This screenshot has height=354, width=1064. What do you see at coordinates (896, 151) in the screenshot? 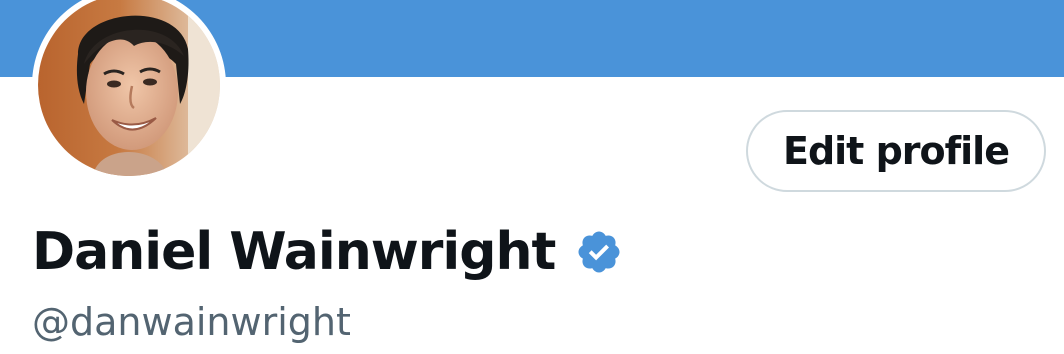
I see `edit-profile-button: Edit profile` at bounding box center [896, 151].